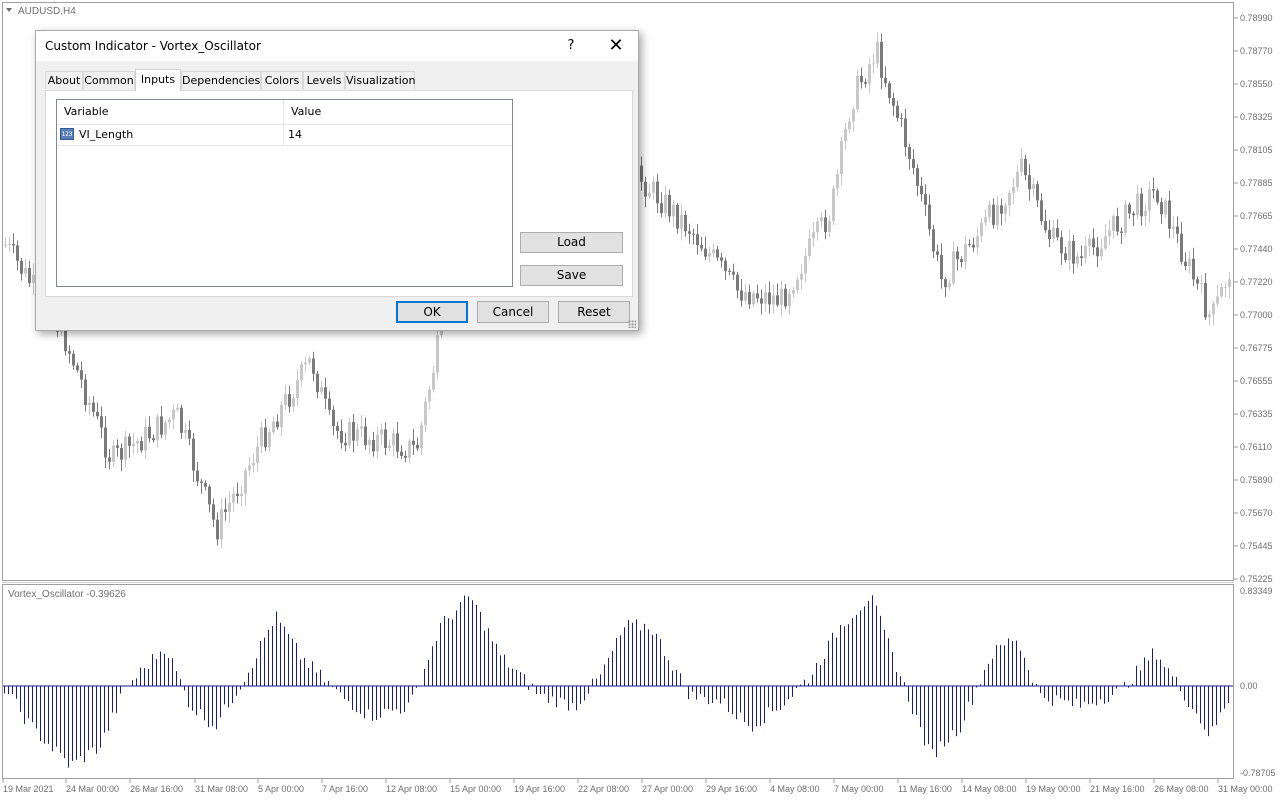 This screenshot has height=800, width=1280. What do you see at coordinates (64, 80) in the screenshot?
I see `tab-about: About` at bounding box center [64, 80].